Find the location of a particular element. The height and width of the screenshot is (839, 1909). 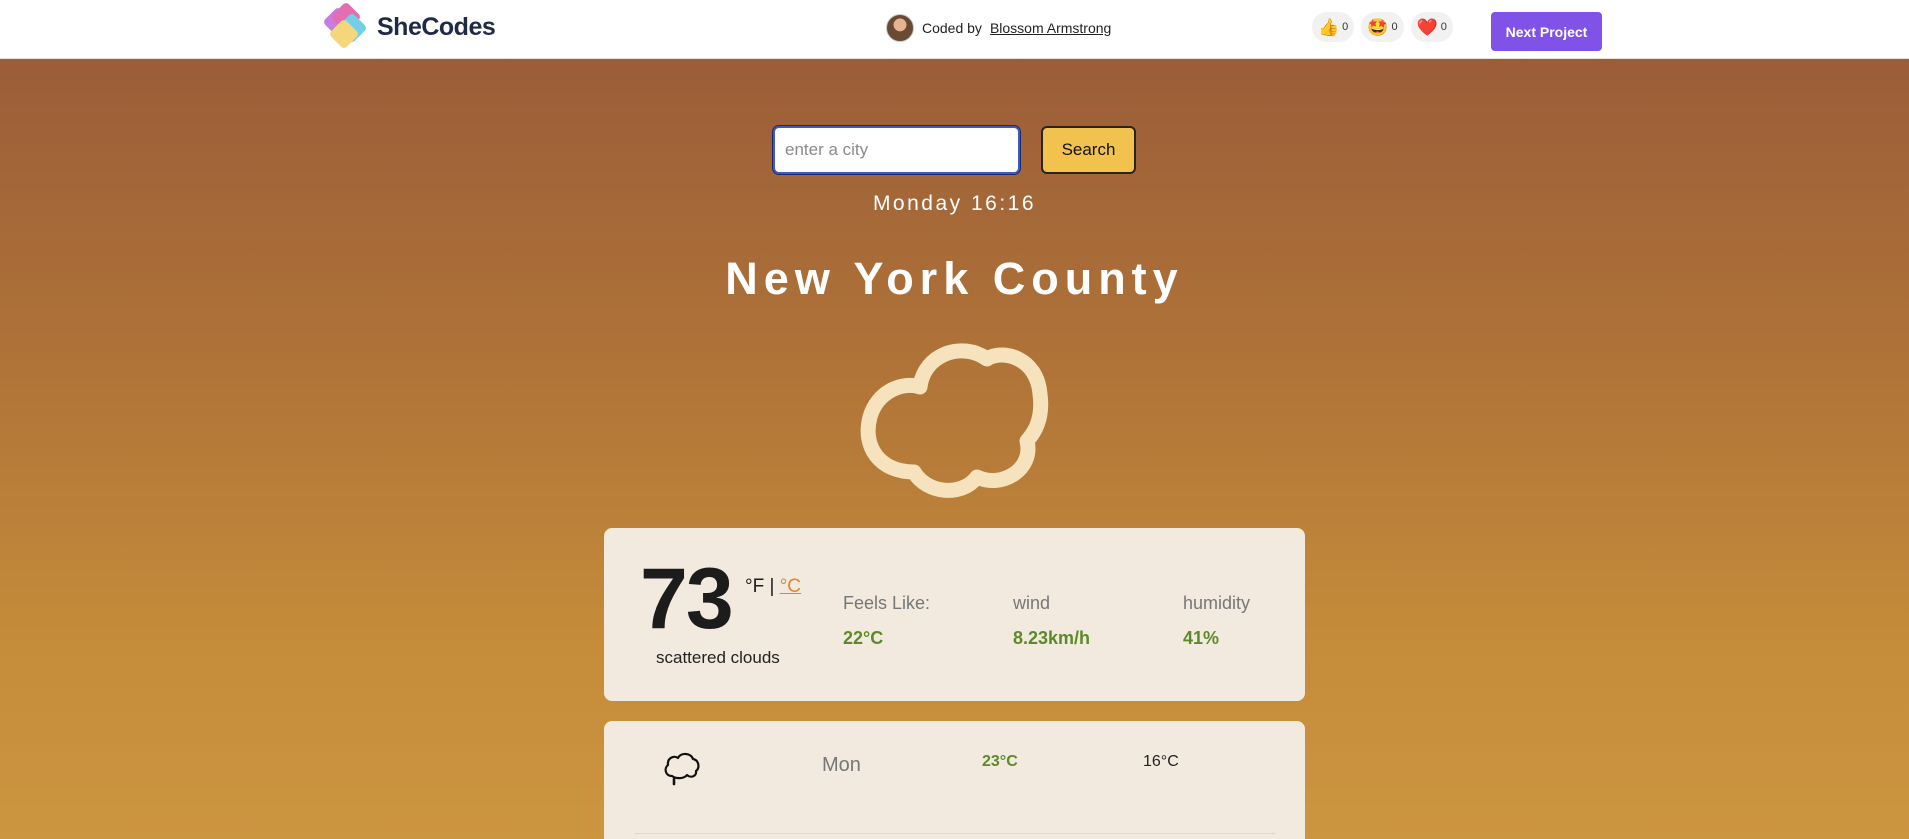

coded-by: Coded by Blossom Armstrong is located at coordinates (998, 28).